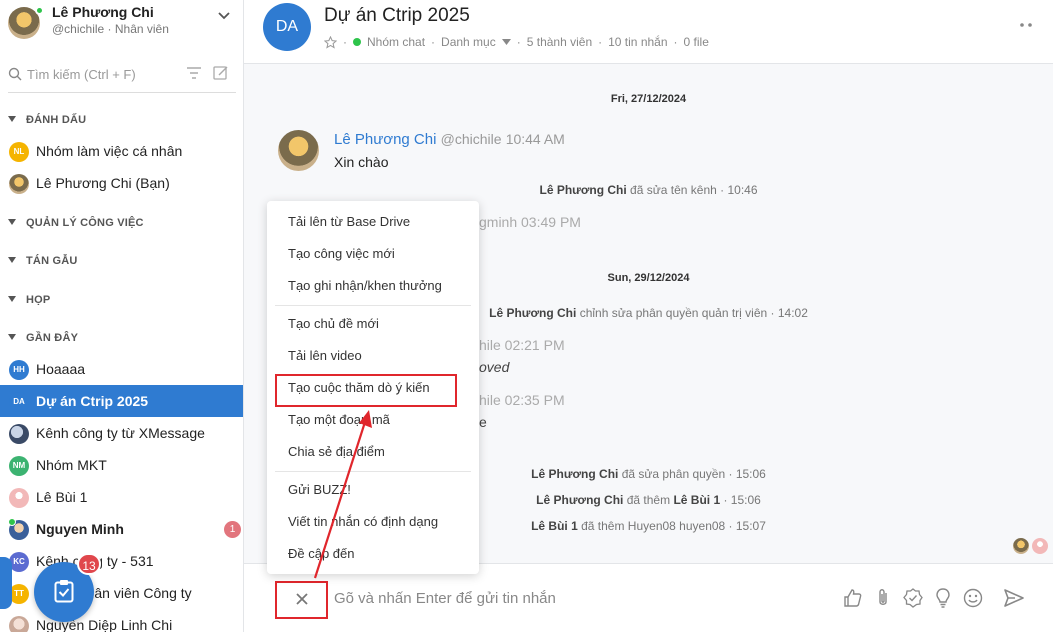 Image resolution: width=1053 pixels, height=632 pixels. I want to click on actor-name: Lê Bùi 1, so click(554, 526).